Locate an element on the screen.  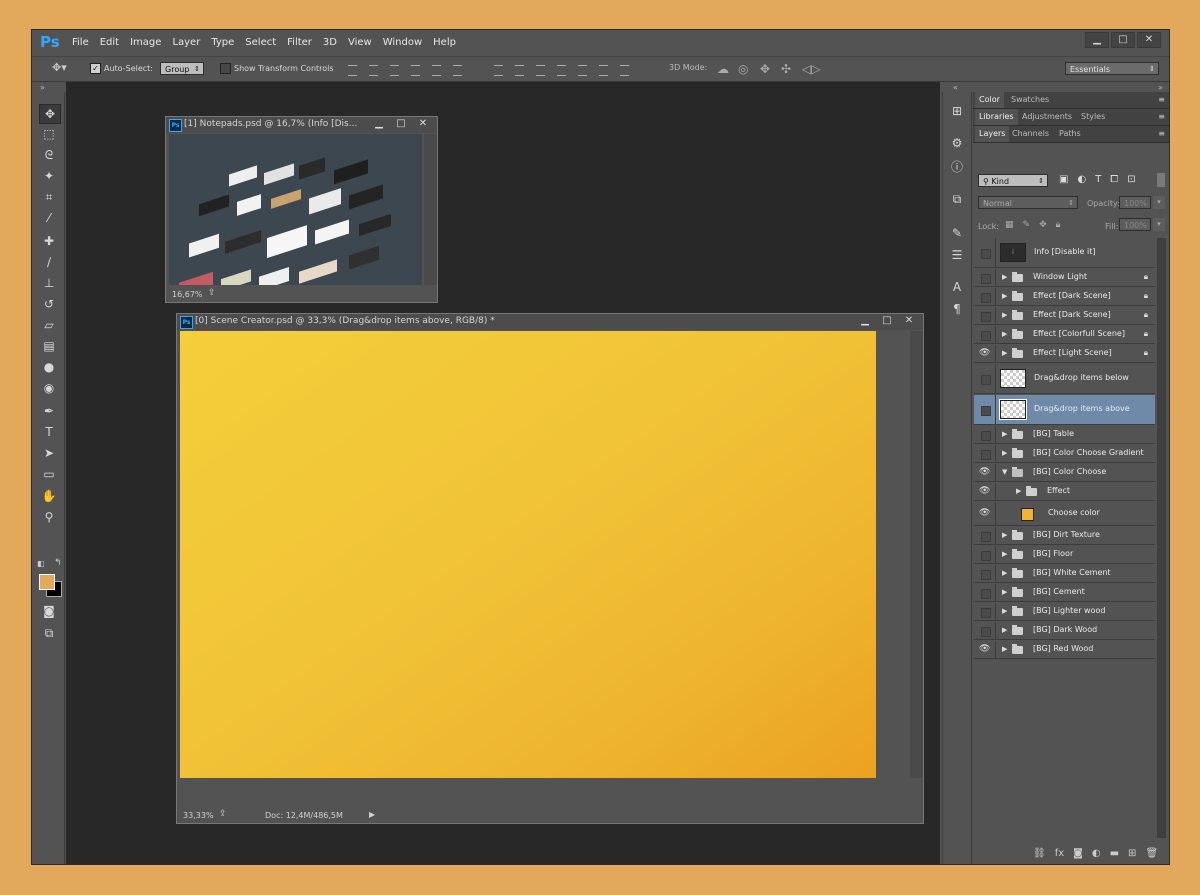
visibility-toggle: 👁︎ is located at coordinates (985, 513).